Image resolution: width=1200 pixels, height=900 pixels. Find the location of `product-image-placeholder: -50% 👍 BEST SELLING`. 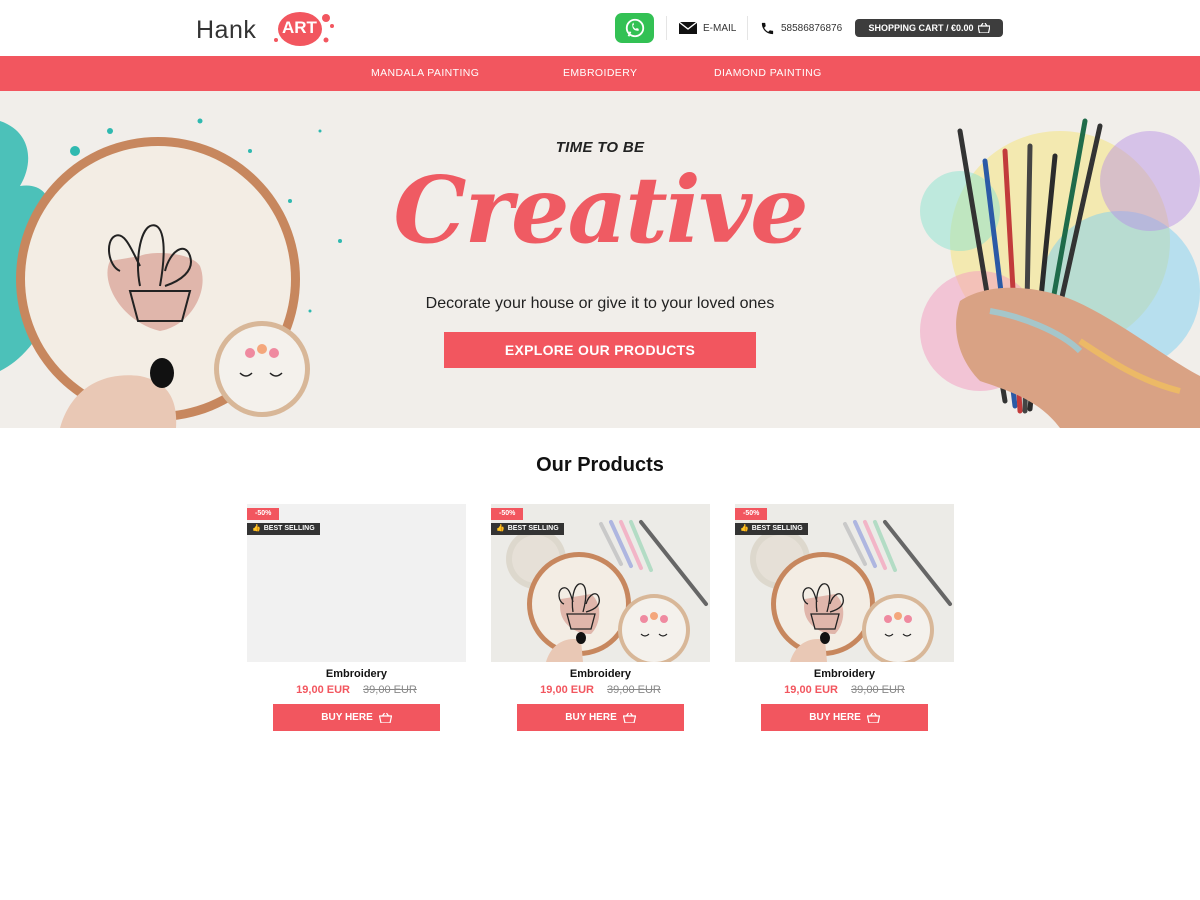

product-image-placeholder: -50% 👍 BEST SELLING is located at coordinates (356, 583).